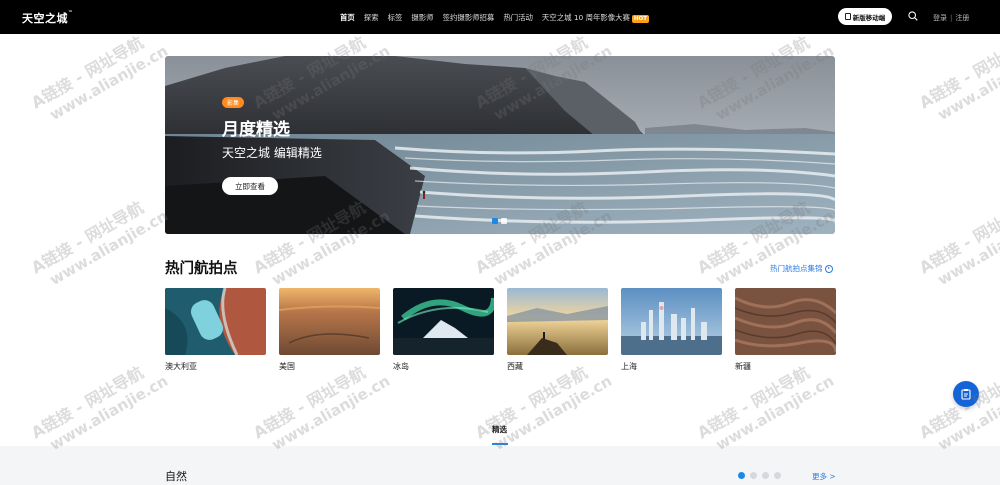 The width and height of the screenshot is (1000, 485). Describe the element at coordinates (233, 102) in the screenshot. I see `album-badge: 影集` at that location.